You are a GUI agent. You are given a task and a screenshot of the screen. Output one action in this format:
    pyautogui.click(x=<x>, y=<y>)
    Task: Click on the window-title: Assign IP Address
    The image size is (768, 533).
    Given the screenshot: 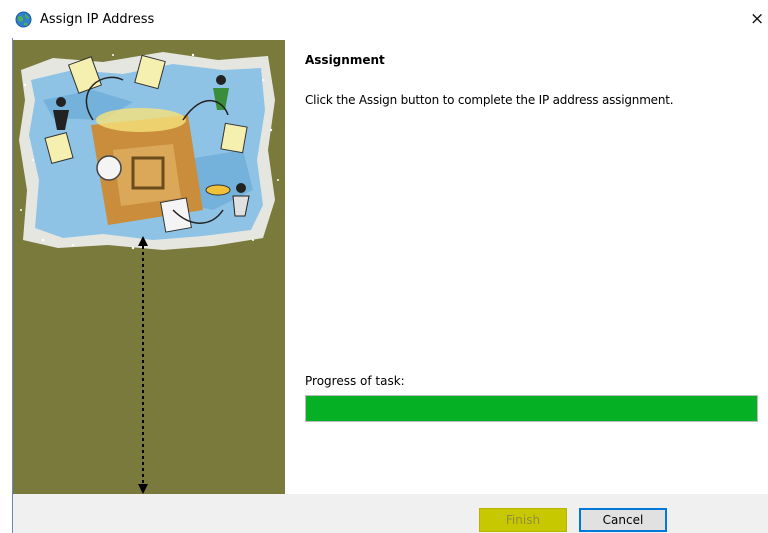 What is the action you would take?
    pyautogui.click(x=97, y=19)
    